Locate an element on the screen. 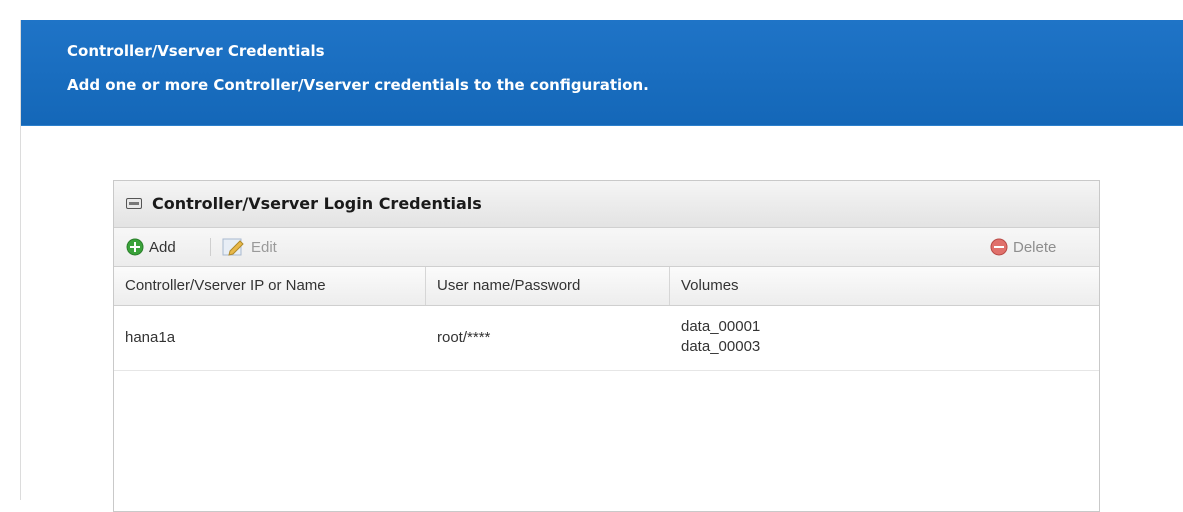  panel-title: Controller/Vserver Login Credentials is located at coordinates (317, 203).